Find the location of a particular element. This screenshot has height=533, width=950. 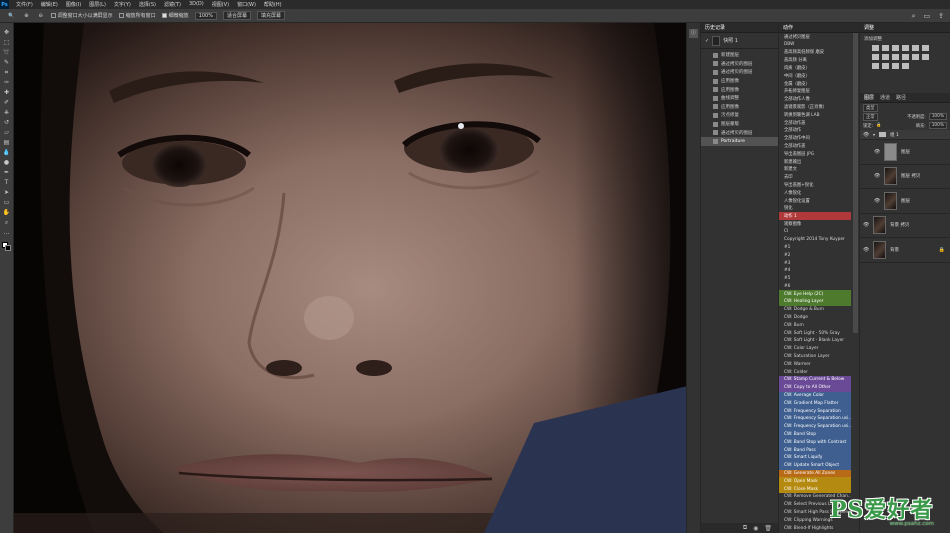

lock-icon: 🔒 is located at coordinates (878, 125).